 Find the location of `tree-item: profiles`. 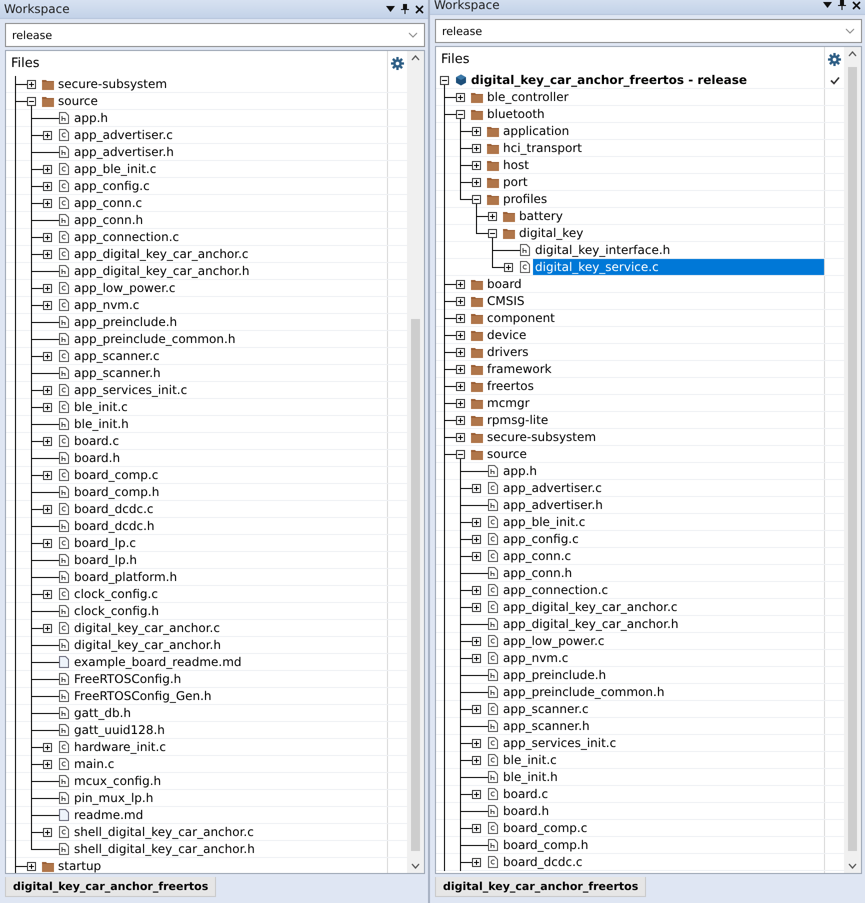

tree-item: profiles is located at coordinates (662, 199).